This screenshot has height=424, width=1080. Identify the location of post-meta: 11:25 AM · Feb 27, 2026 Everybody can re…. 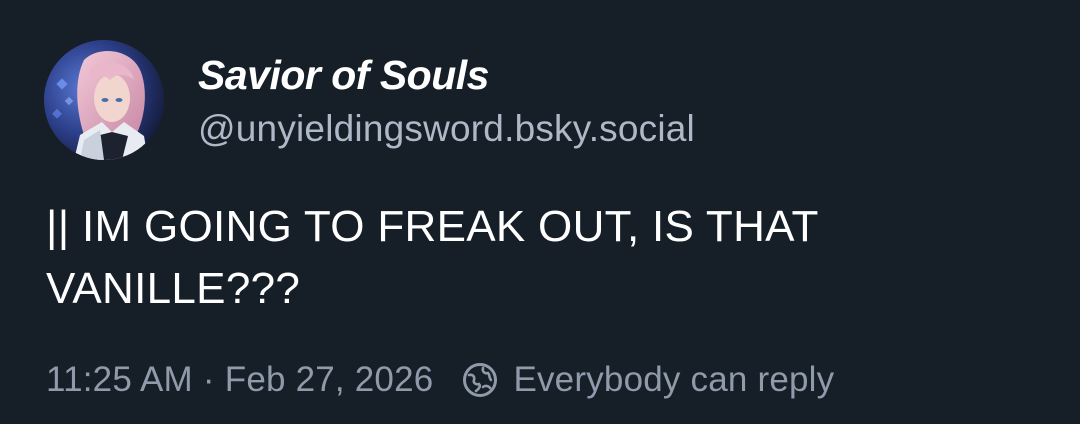
(440, 380).